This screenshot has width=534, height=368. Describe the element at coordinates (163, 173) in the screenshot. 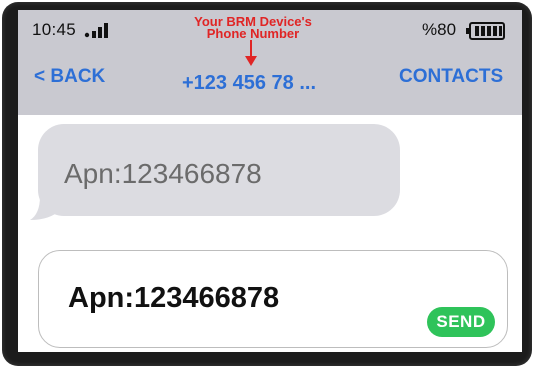

I see `message-text: Apn:123466878` at that location.